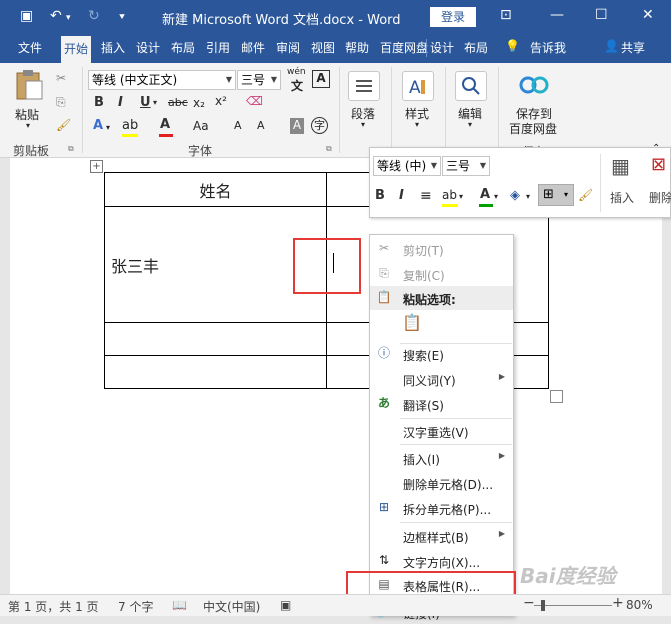 This screenshot has width=671, height=624. I want to click on page-count: 第 1 页，共 1 页, so click(53, 606).